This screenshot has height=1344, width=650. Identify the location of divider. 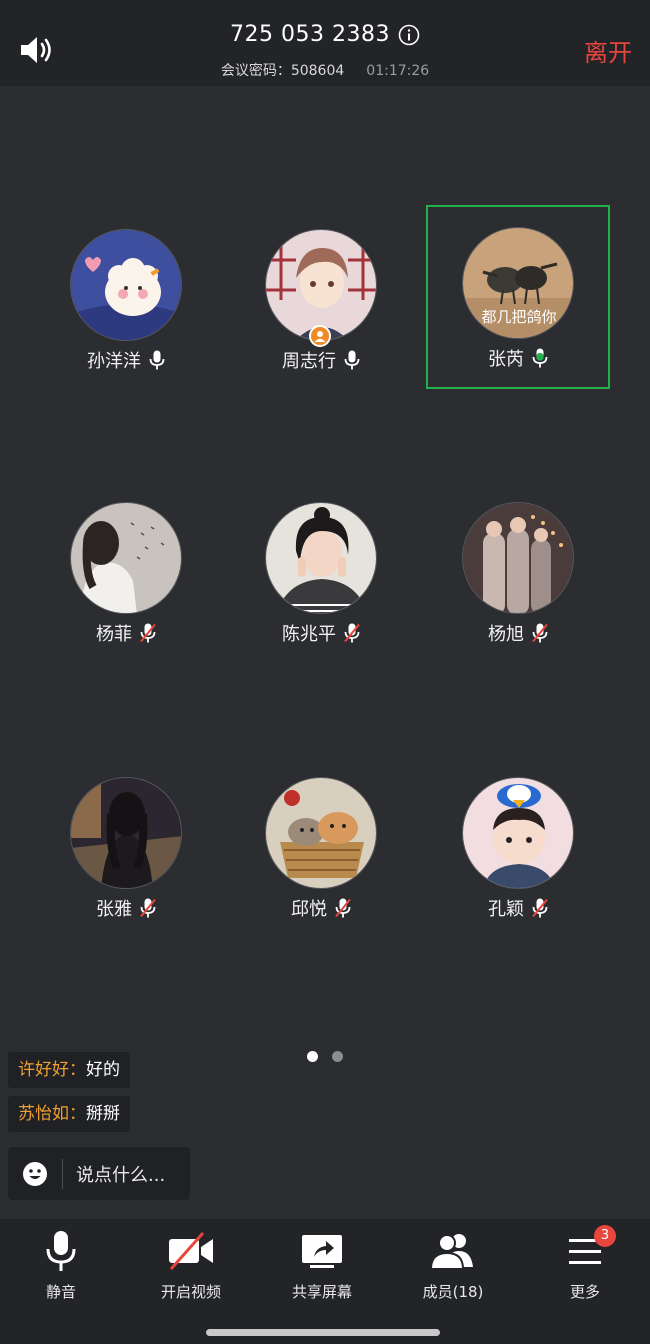
(62, 1174).